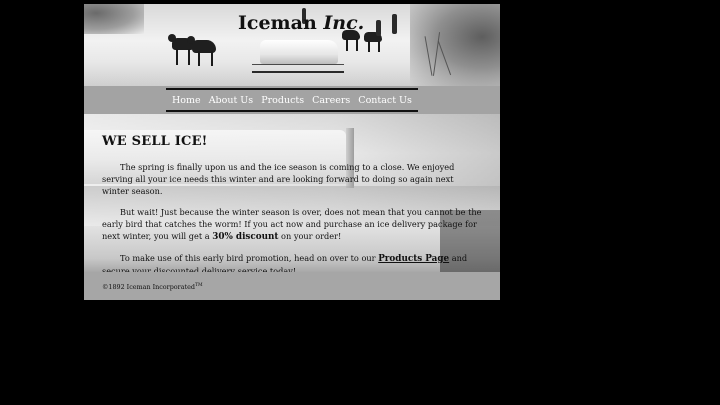 This screenshot has width=720, height=405. Describe the element at coordinates (186, 100) in the screenshot. I see `nav-home-link: Home` at that location.